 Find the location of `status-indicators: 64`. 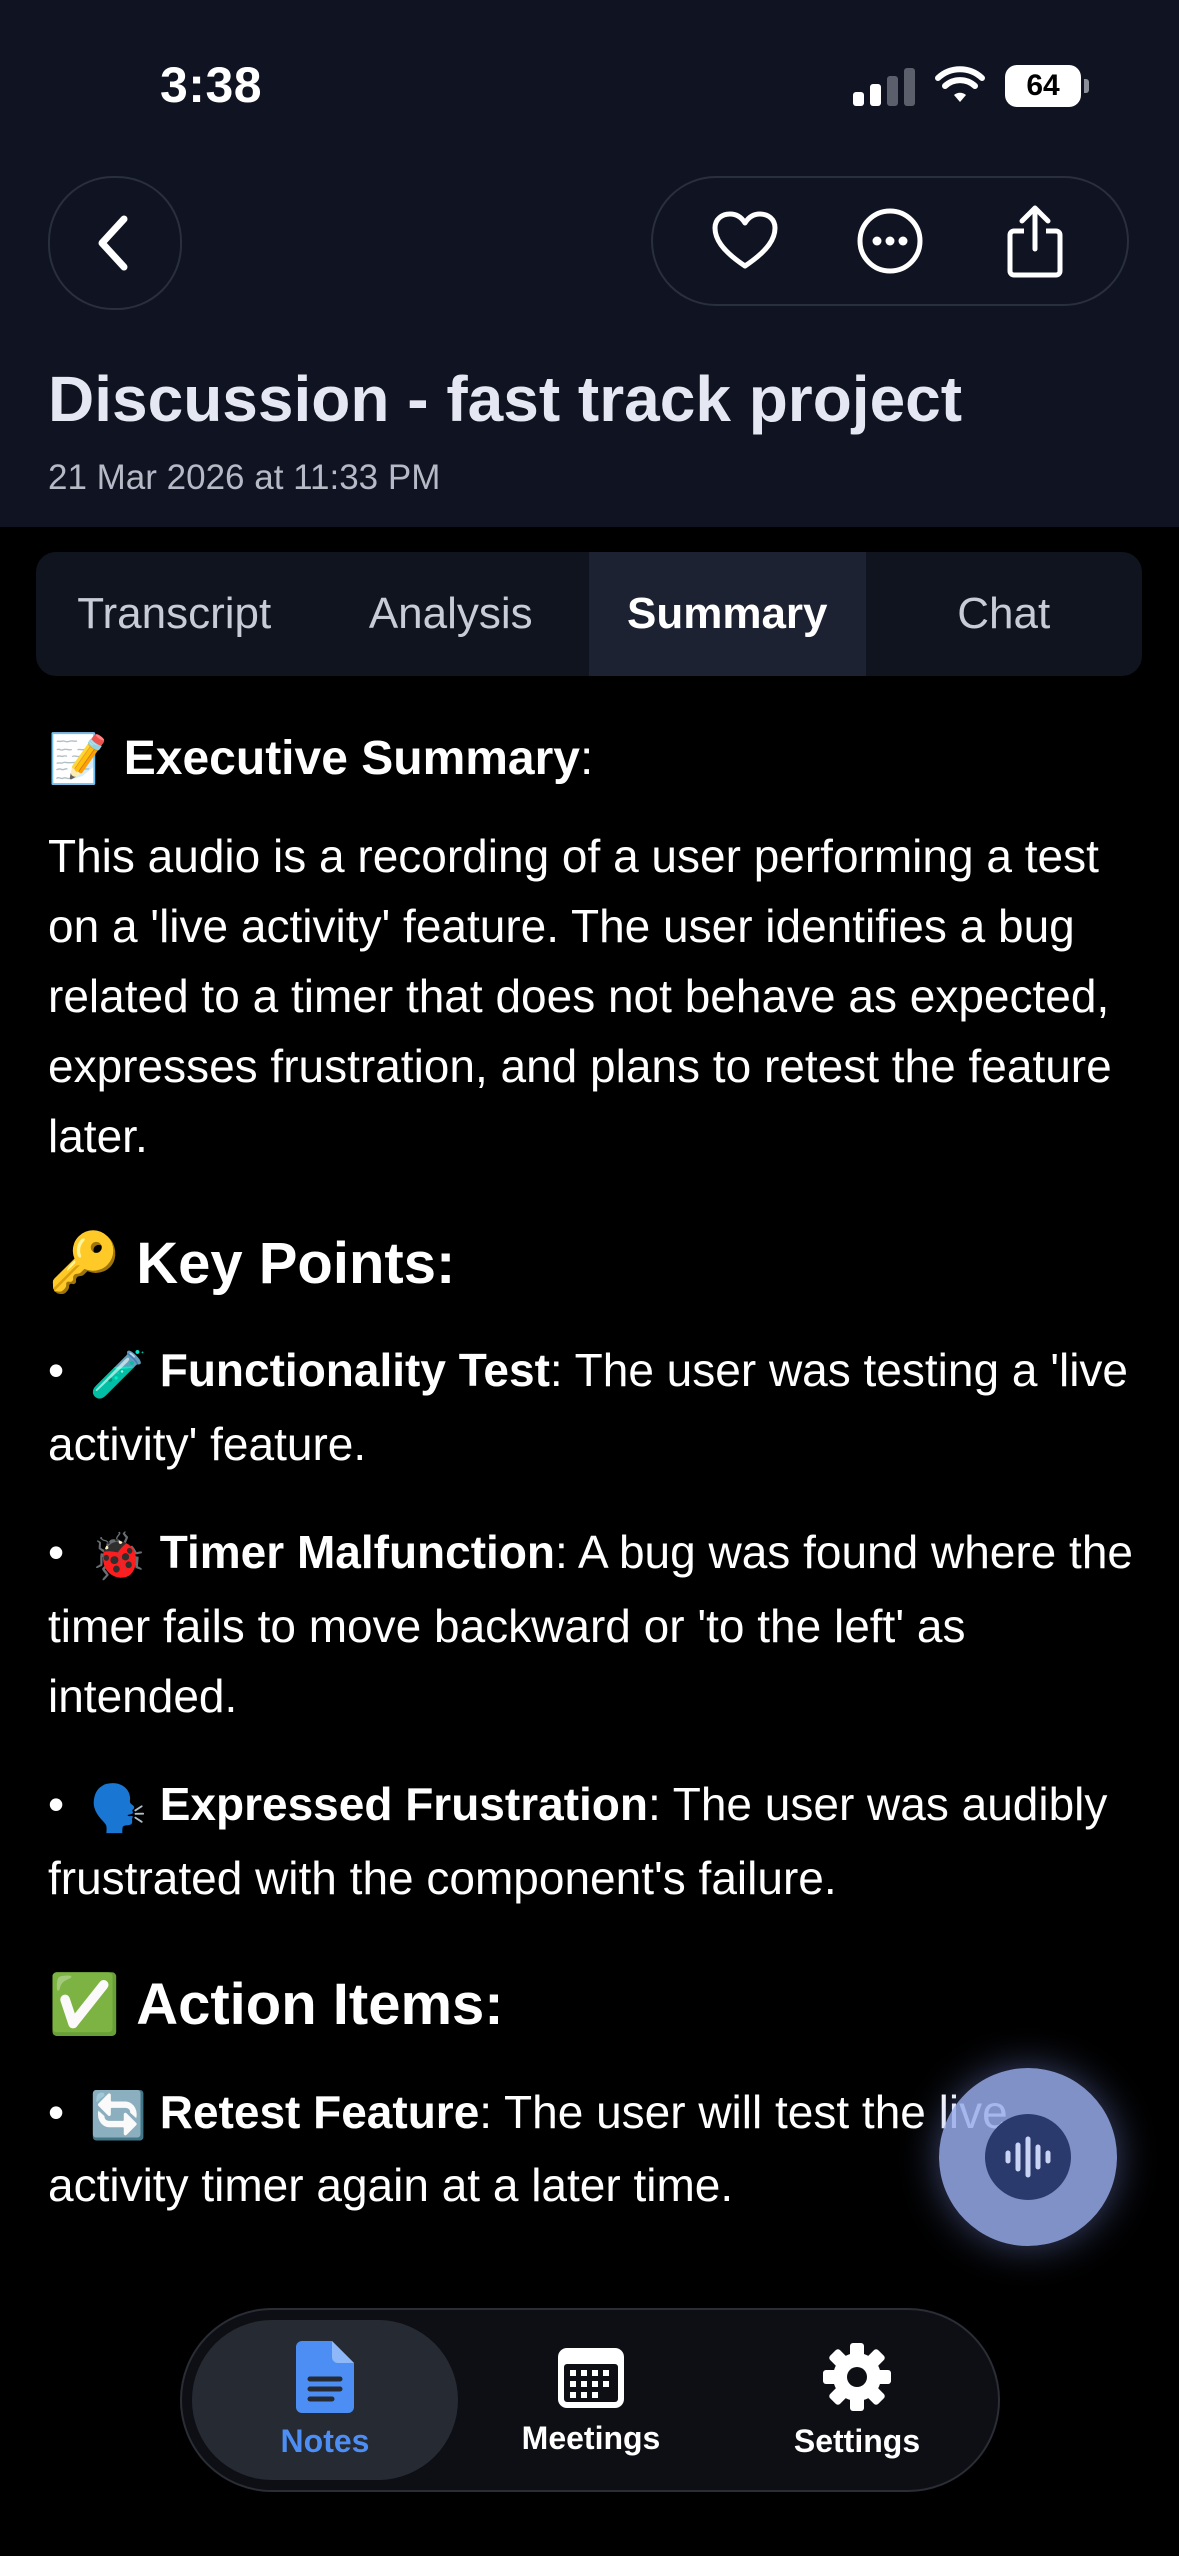

status-indicators: 64 is located at coordinates (971, 86).